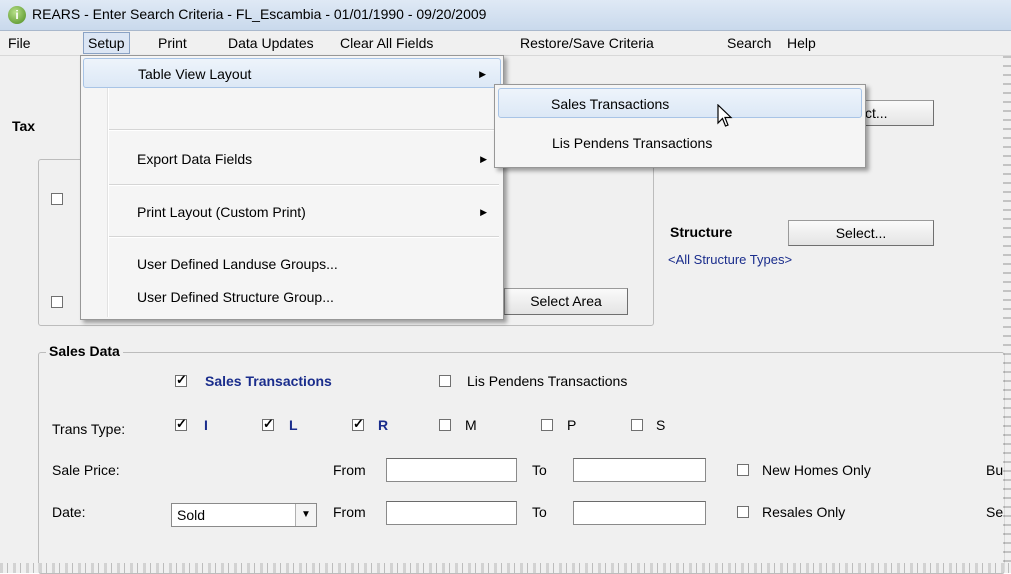 This screenshot has height=574, width=1011. Describe the element at coordinates (293, 425) in the screenshot. I see `trans-type-l-label: L` at that location.